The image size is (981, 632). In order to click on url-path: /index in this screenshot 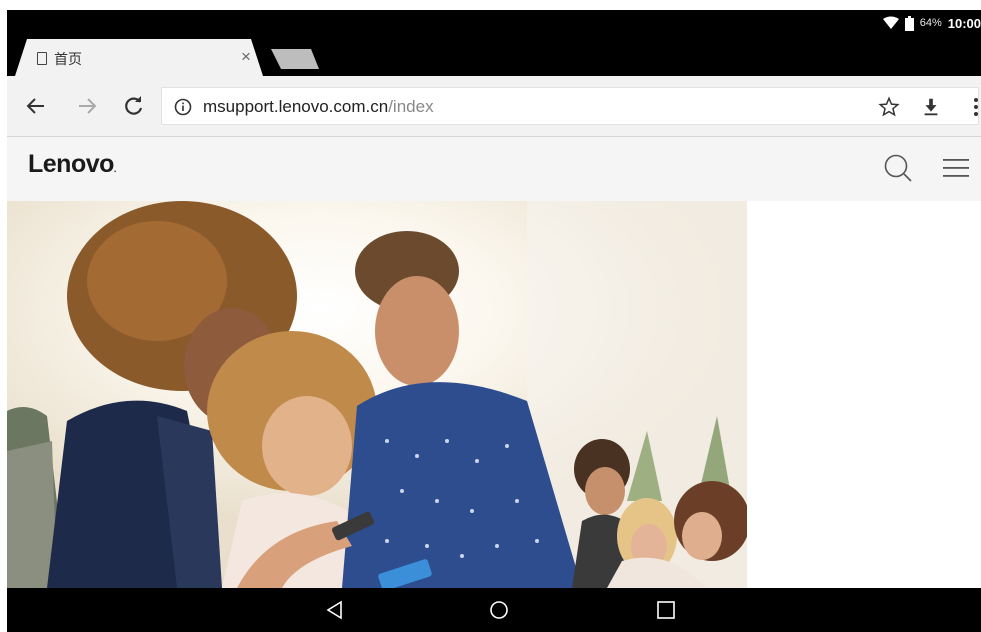, I will do `click(411, 106)`.